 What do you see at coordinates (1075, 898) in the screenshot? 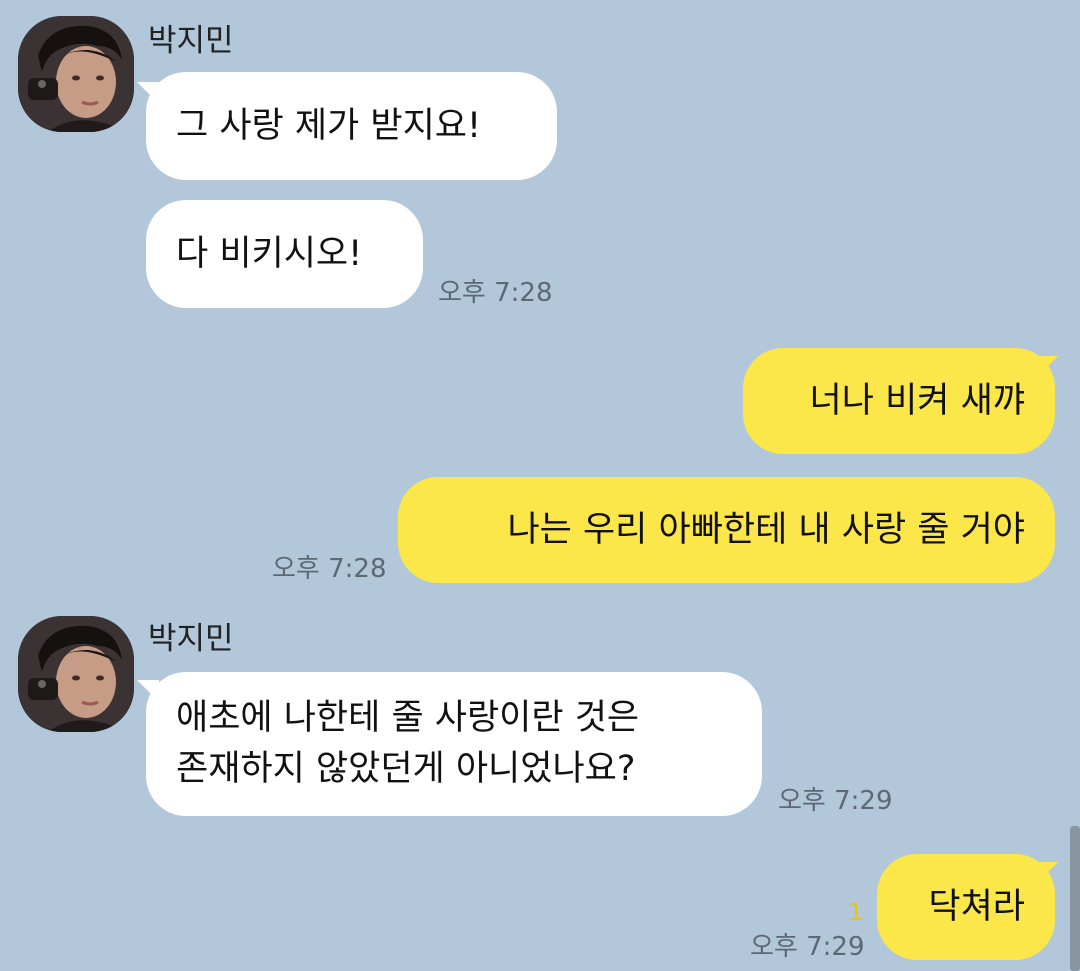
I see `scrollbar` at bounding box center [1075, 898].